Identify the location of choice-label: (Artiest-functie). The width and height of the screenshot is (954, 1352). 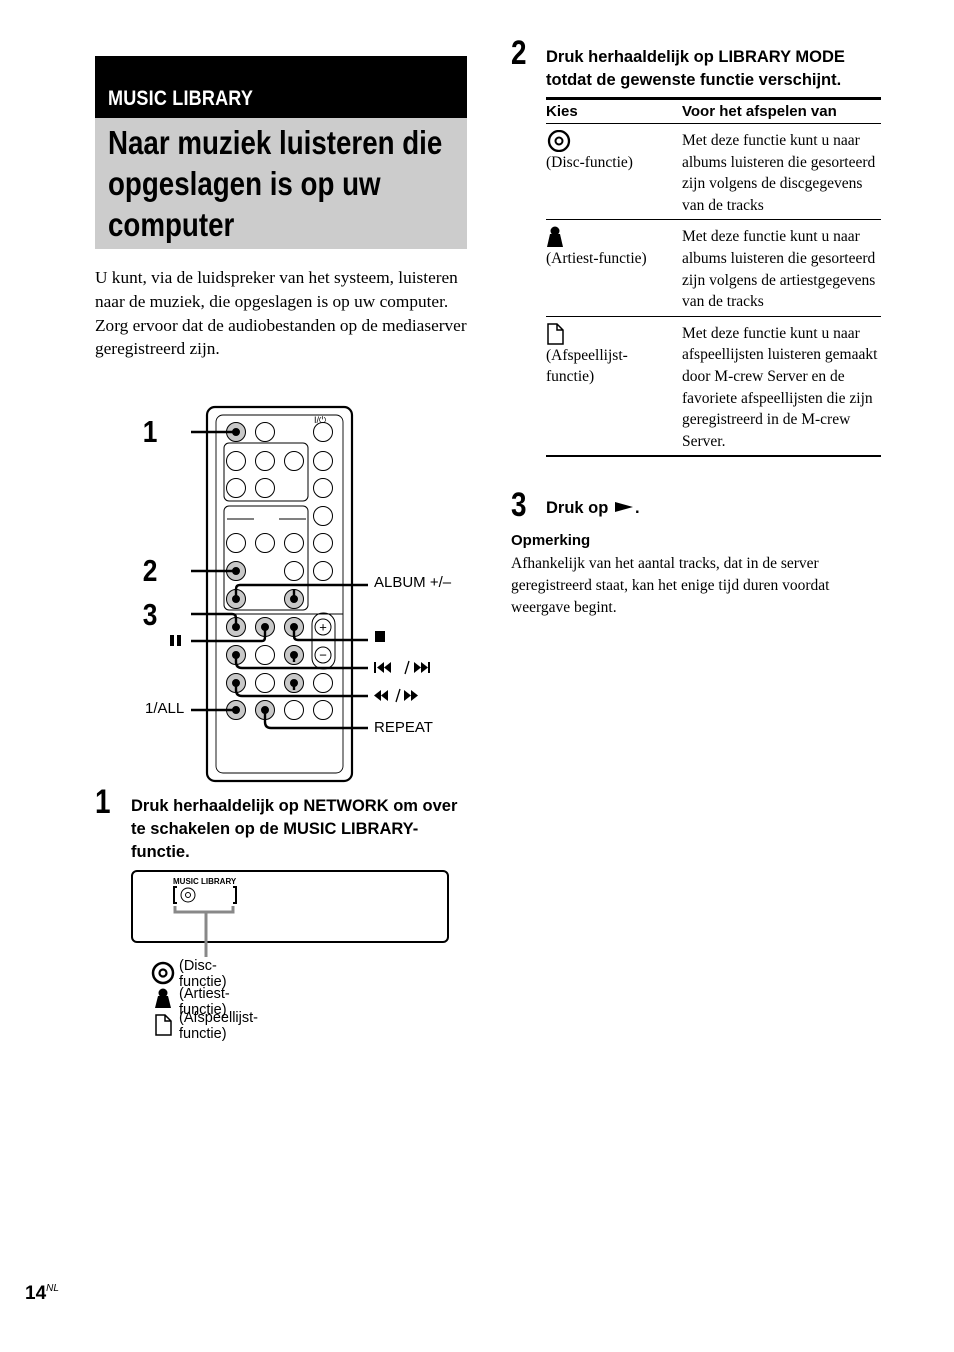
(596, 259).